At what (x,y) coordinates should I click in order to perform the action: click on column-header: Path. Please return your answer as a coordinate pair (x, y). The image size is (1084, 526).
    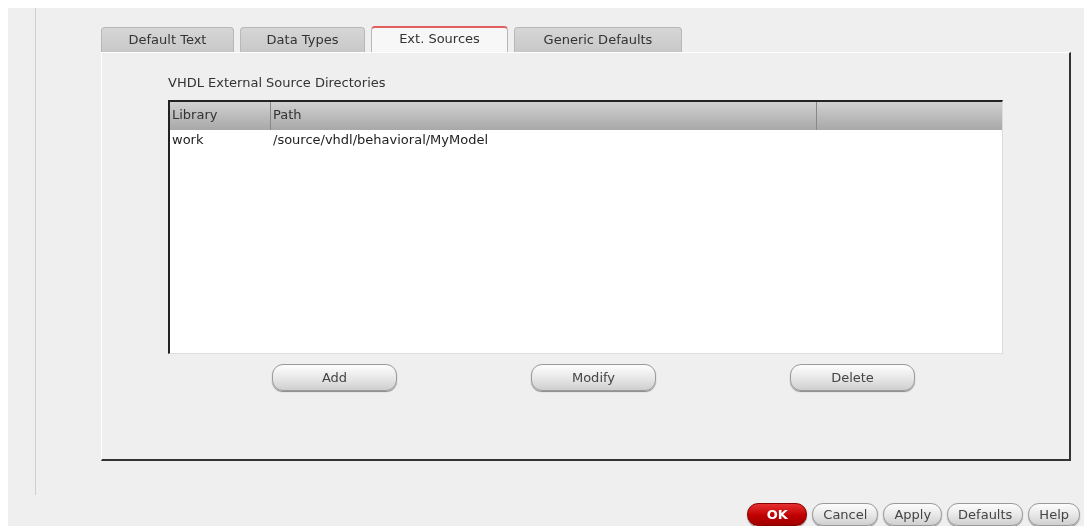
    Looking at the image, I should click on (544, 116).